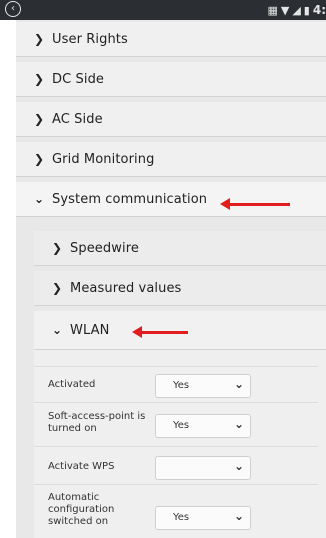 This screenshot has height=538, width=326. What do you see at coordinates (81, 509) in the screenshot?
I see `field-label: Automatic configuration switched on` at bounding box center [81, 509].